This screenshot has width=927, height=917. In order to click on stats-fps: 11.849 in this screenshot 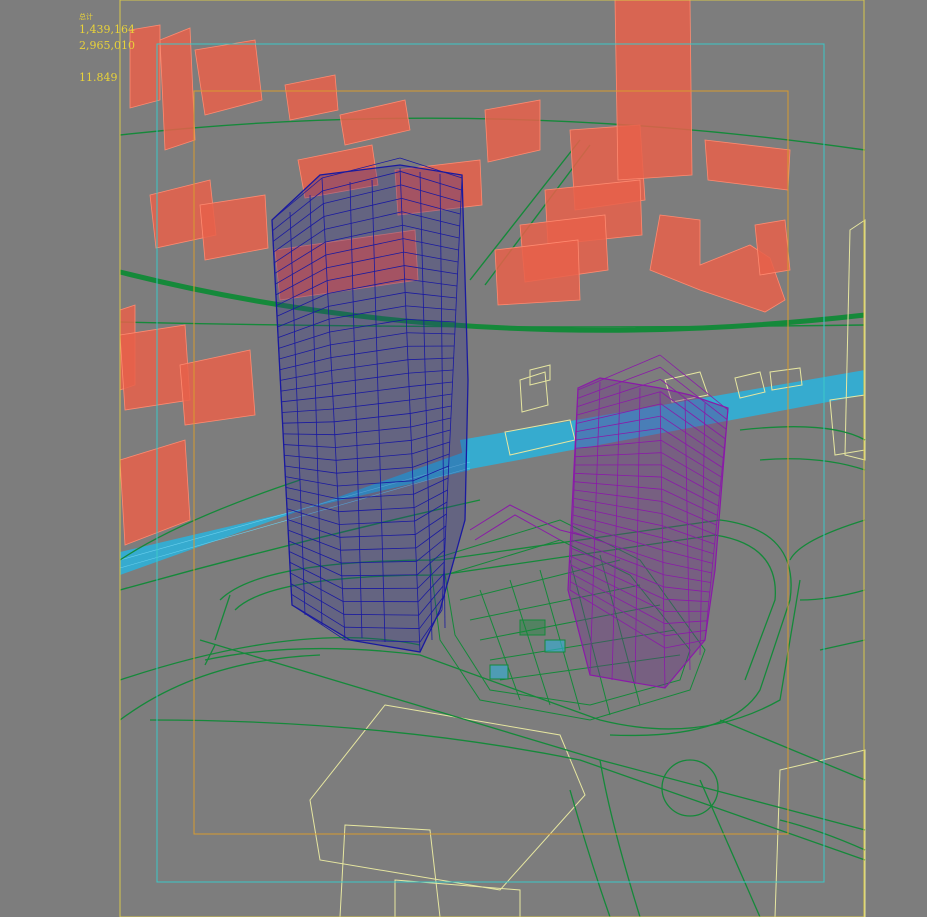, I will do `click(98, 77)`.